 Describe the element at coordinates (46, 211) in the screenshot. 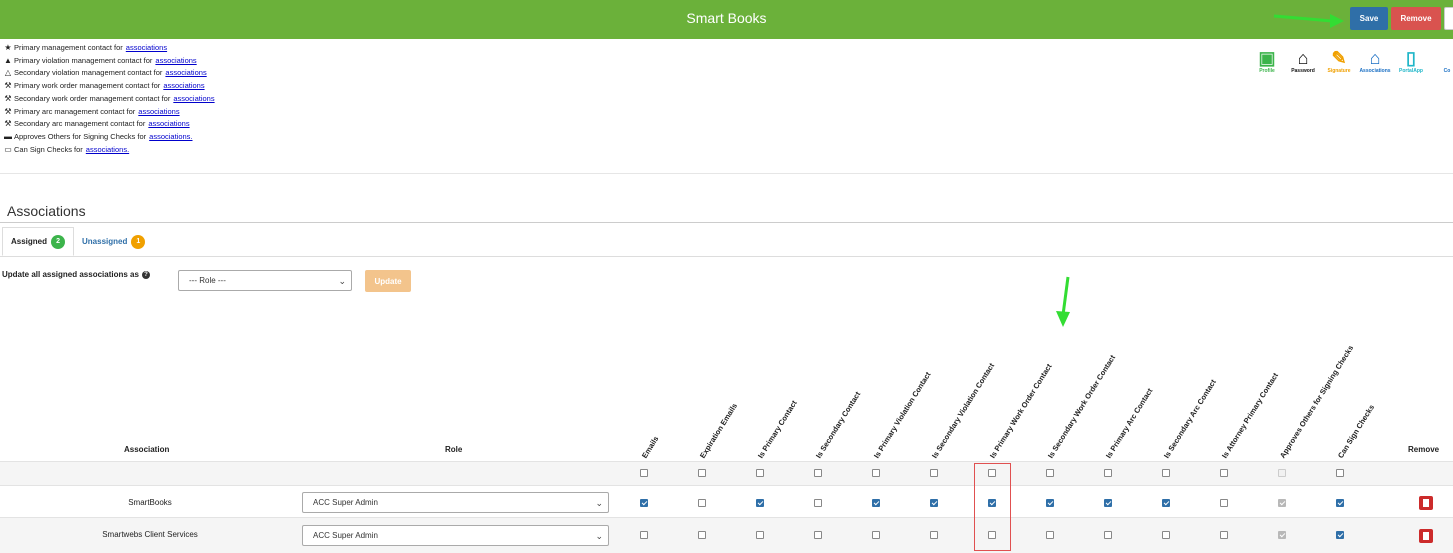

I see `section-title: Associations` at that location.